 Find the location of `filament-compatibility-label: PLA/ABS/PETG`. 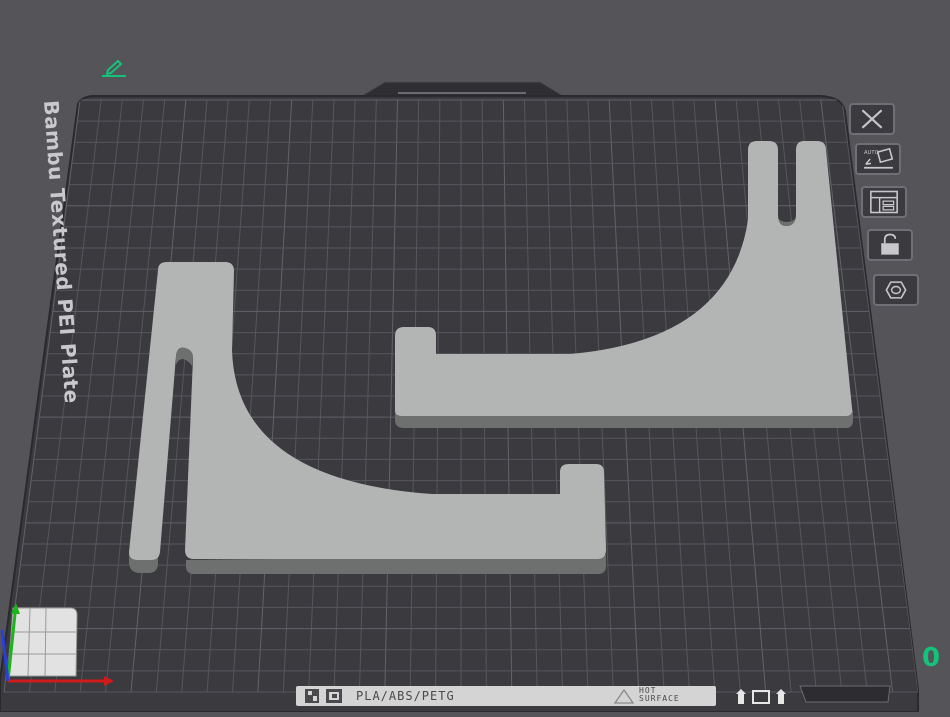

filament-compatibility-label: PLA/ABS/PETG is located at coordinates (405, 696).